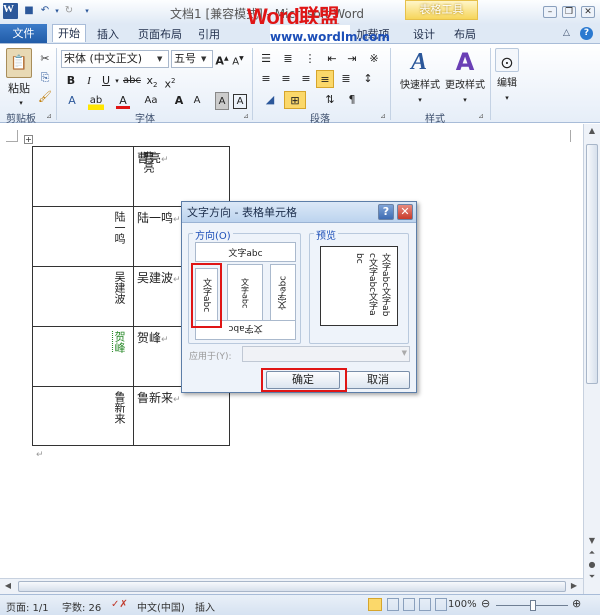  I want to click on change-case-icon: Aa, so click(151, 101).